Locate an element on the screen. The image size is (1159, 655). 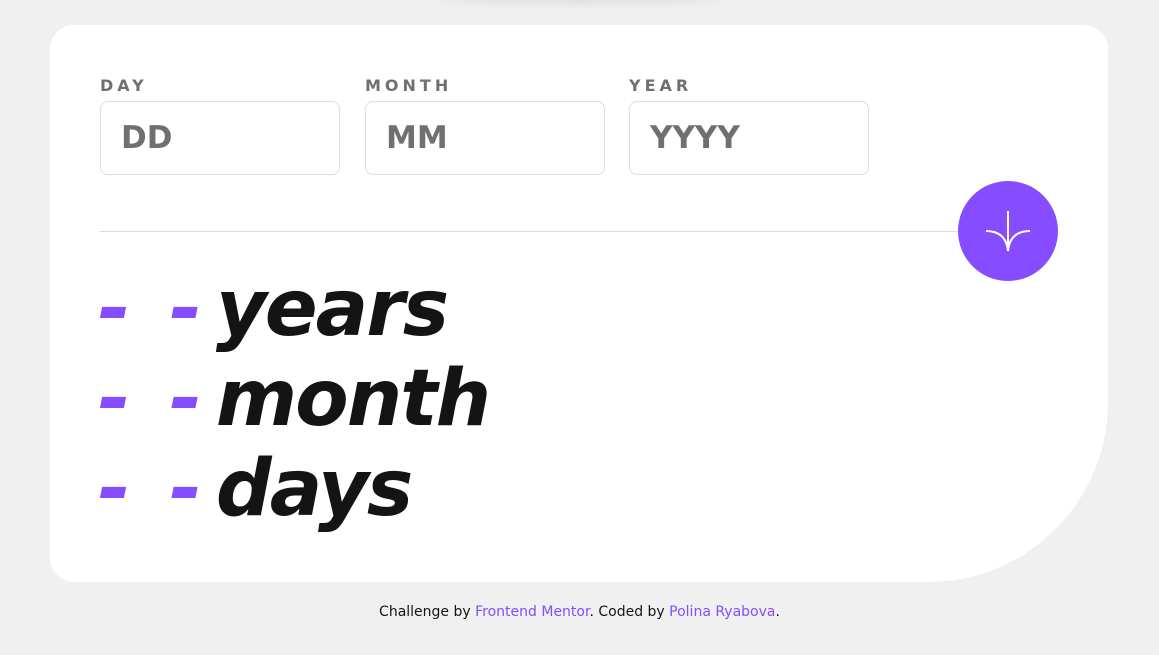
year-input is located at coordinates (749, 138).